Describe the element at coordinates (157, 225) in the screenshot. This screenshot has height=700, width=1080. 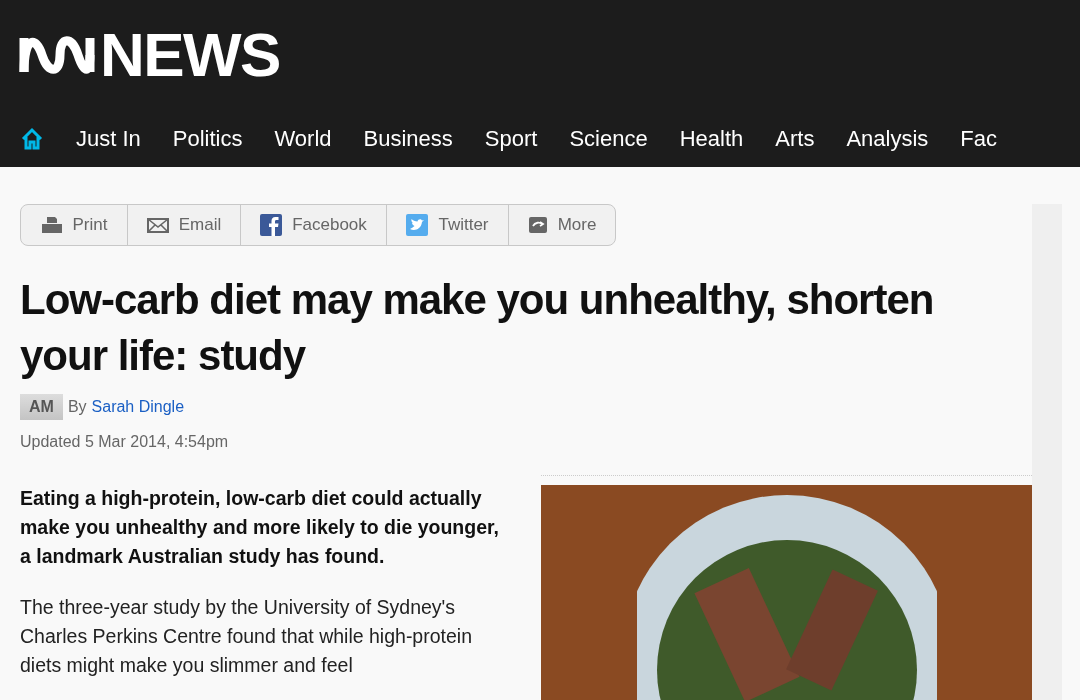
I see `envelope-icon` at that location.